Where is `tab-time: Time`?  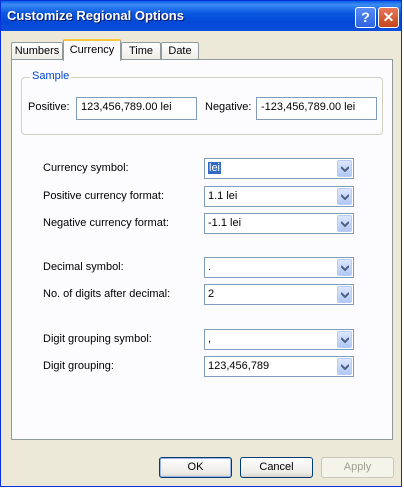
tab-time: Time is located at coordinates (141, 51).